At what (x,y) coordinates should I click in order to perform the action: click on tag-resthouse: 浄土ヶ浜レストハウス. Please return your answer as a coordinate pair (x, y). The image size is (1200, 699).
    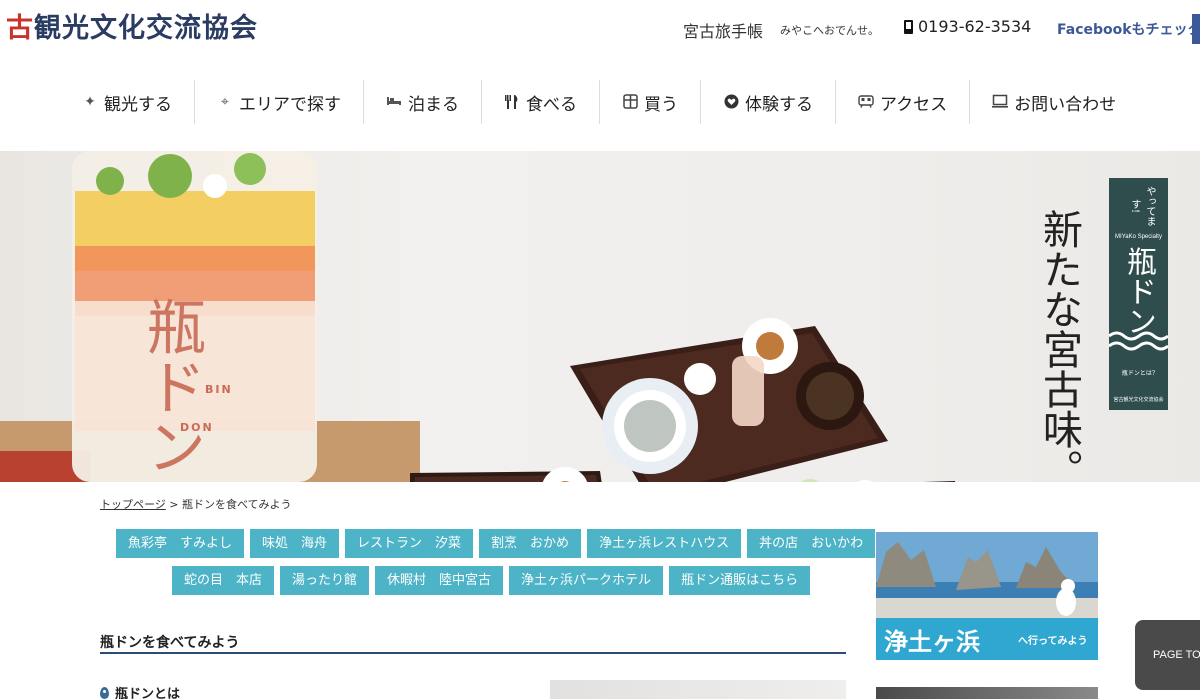
    Looking at the image, I should click on (664, 543).